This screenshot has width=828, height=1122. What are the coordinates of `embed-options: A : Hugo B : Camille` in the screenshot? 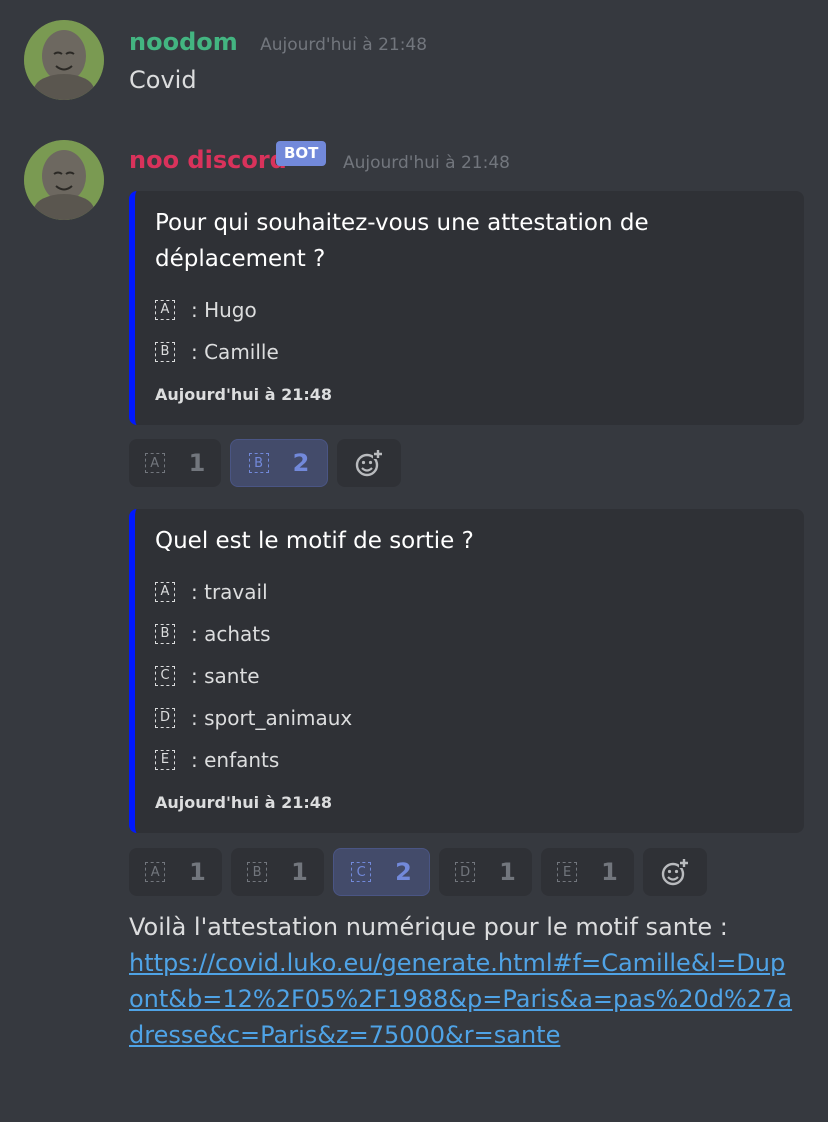 It's located at (469, 331).